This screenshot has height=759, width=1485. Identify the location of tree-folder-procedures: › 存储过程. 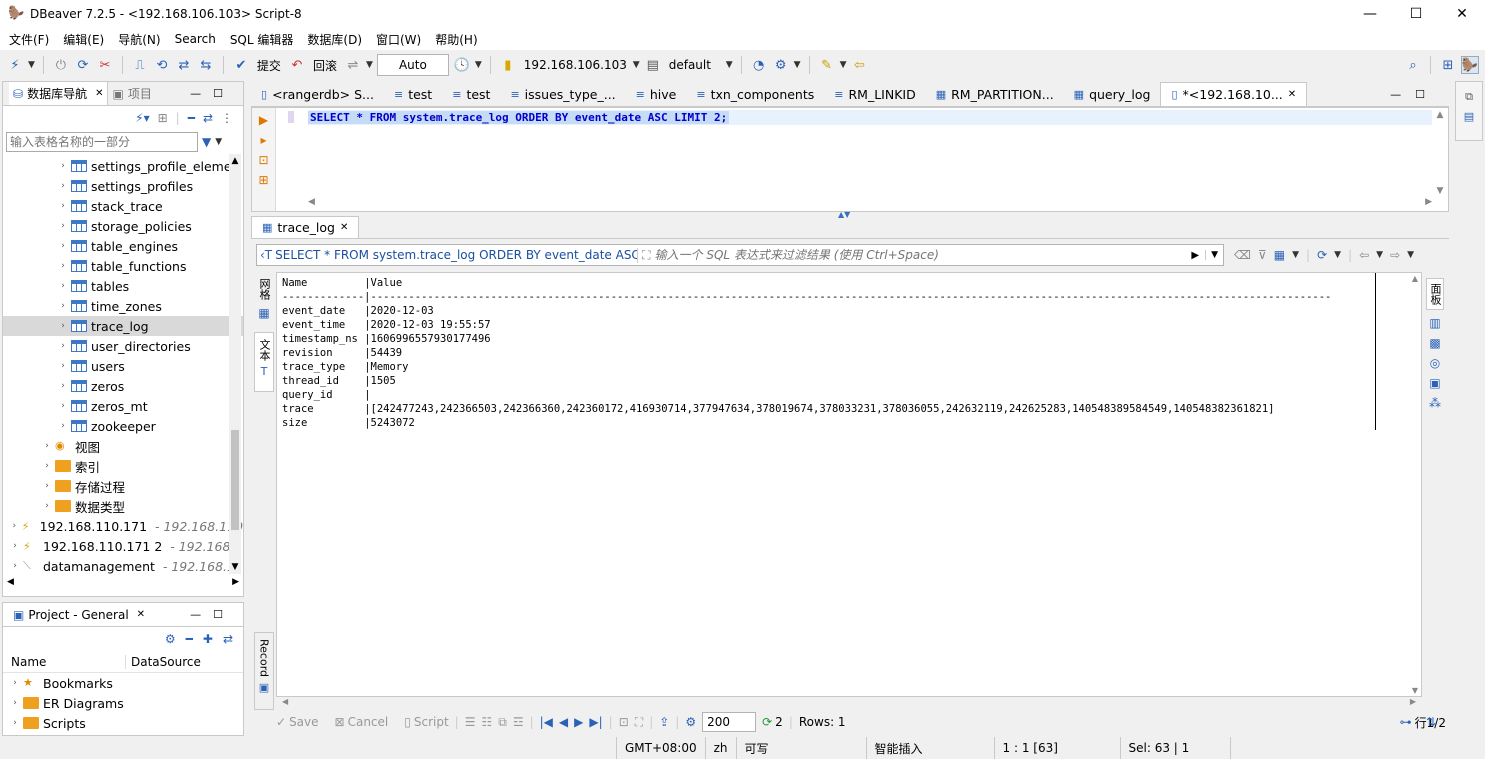
(123, 486).